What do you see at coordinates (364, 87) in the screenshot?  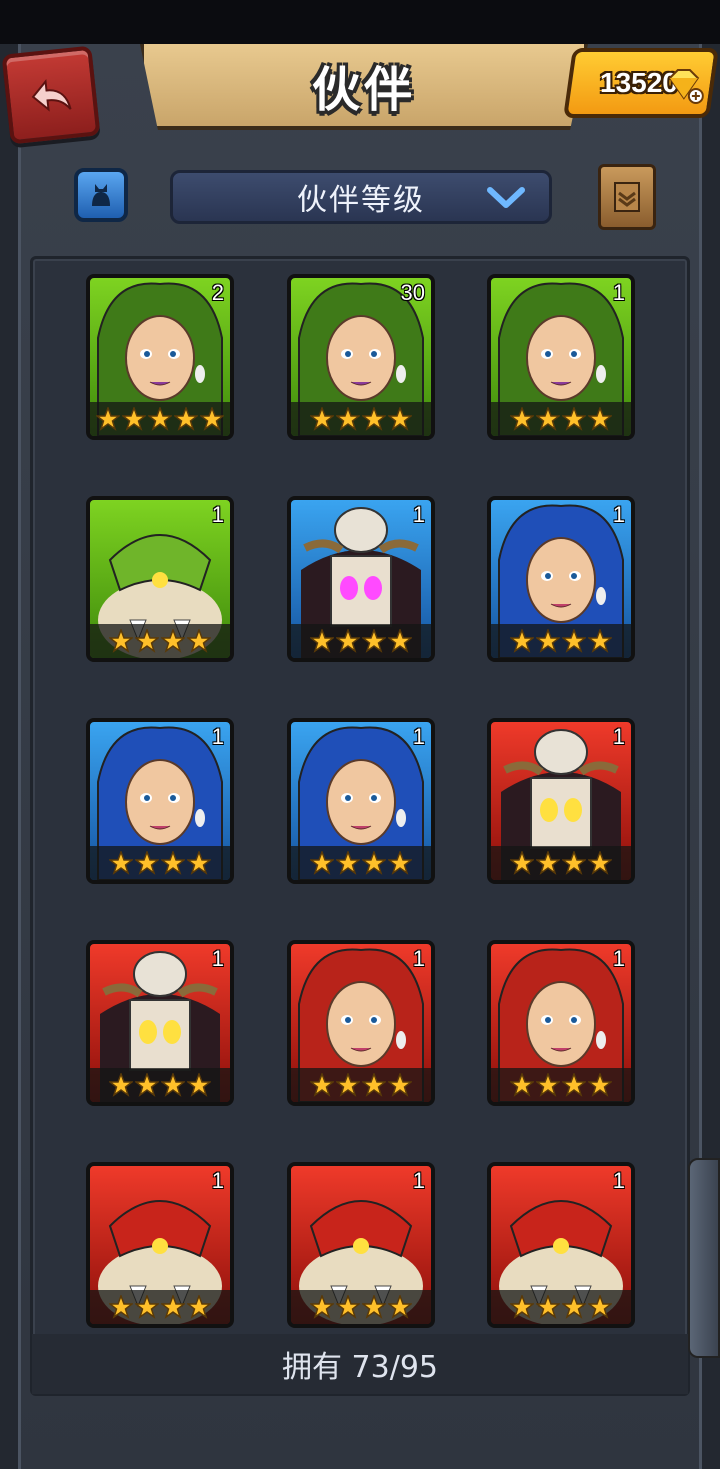 I see `title-banner: 伙伴` at bounding box center [364, 87].